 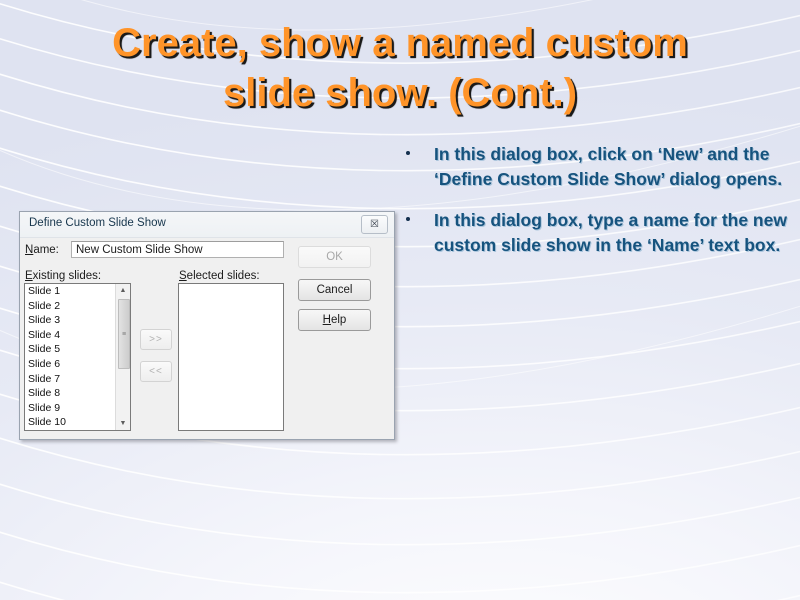 What do you see at coordinates (71, 364) in the screenshot?
I see `list-item: Slide 6` at bounding box center [71, 364].